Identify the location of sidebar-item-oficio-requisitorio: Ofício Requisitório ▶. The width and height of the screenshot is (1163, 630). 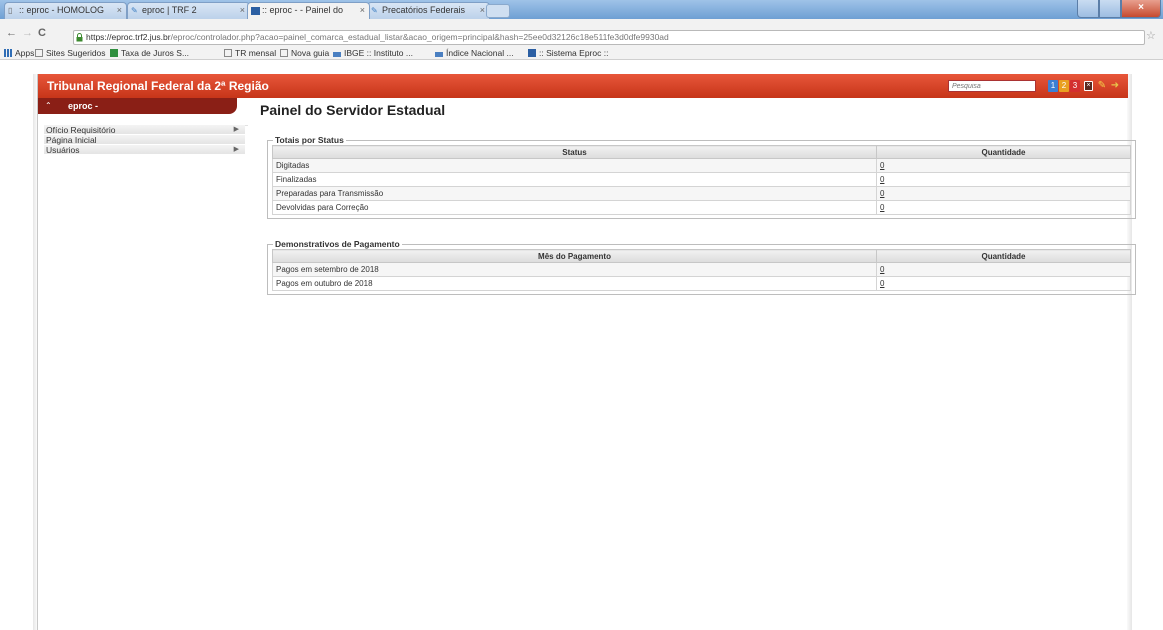
(144, 130).